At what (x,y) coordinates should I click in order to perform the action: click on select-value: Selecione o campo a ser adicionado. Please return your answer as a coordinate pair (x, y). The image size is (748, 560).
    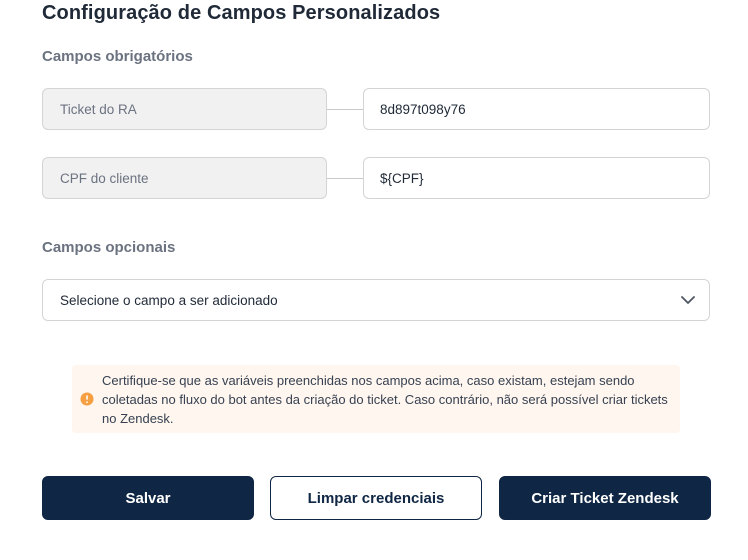
    Looking at the image, I should click on (169, 300).